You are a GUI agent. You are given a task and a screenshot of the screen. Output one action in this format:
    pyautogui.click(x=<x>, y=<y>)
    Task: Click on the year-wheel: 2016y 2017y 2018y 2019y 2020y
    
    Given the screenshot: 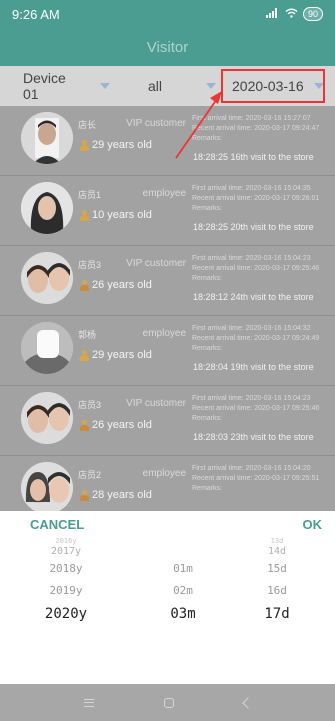 What is the action you would take?
    pyautogui.click(x=66, y=581)
    